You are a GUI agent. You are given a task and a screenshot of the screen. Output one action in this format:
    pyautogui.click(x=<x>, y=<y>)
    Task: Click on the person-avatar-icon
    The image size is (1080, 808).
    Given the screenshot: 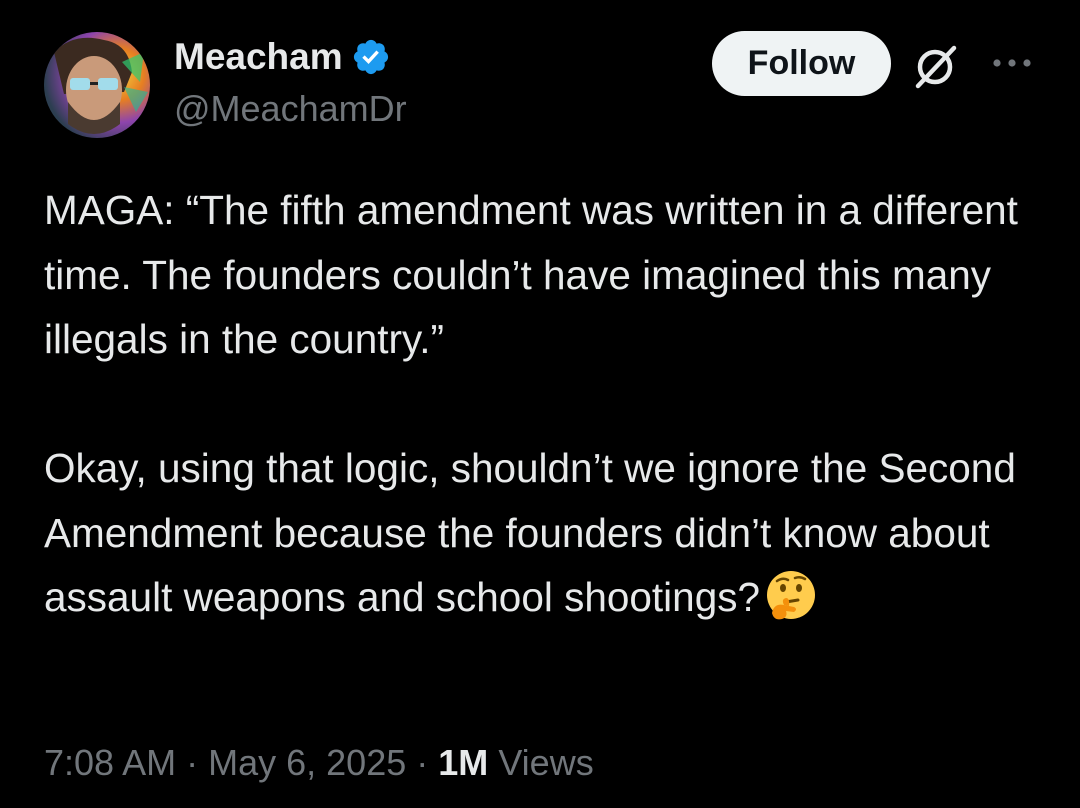 What is the action you would take?
    pyautogui.click(x=97, y=85)
    